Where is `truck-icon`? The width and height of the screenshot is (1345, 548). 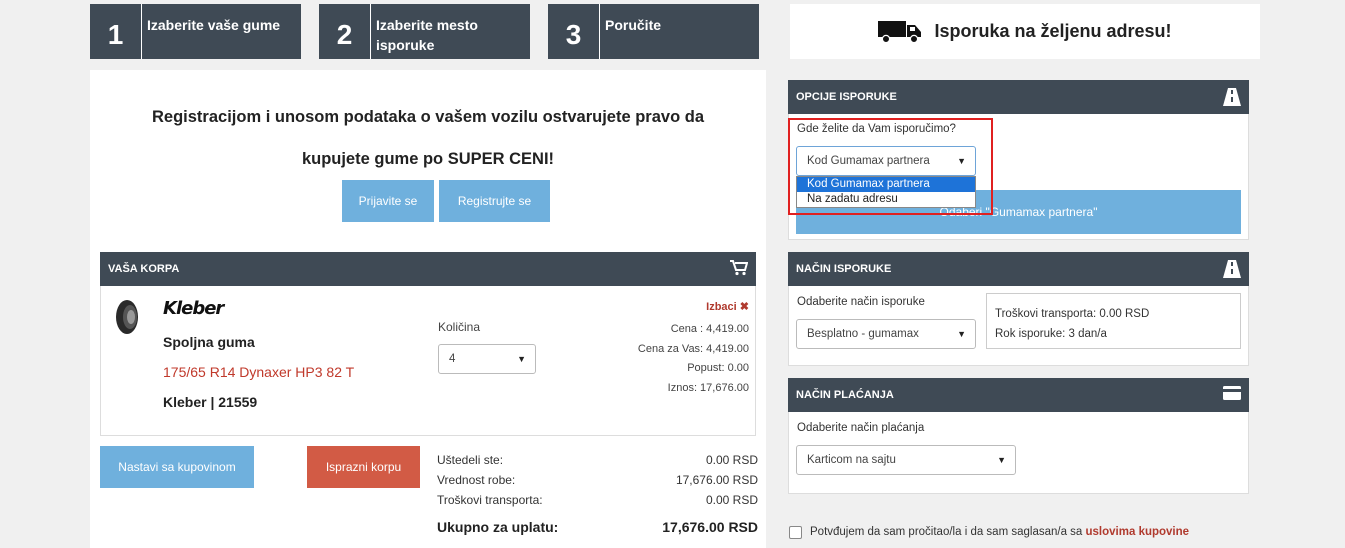 truck-icon is located at coordinates (900, 31).